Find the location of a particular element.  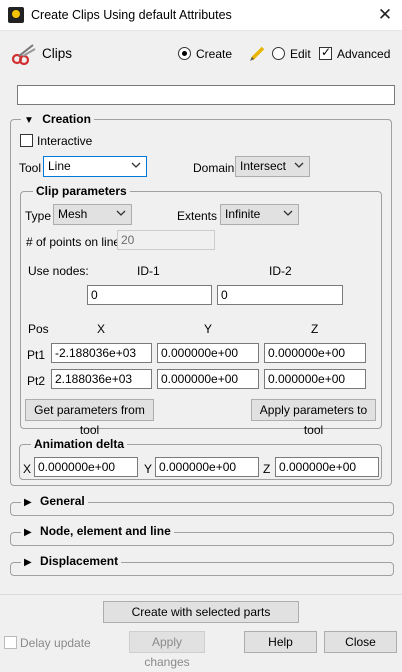

anim-y-input: 0.000000e+00 is located at coordinates (207, 467).